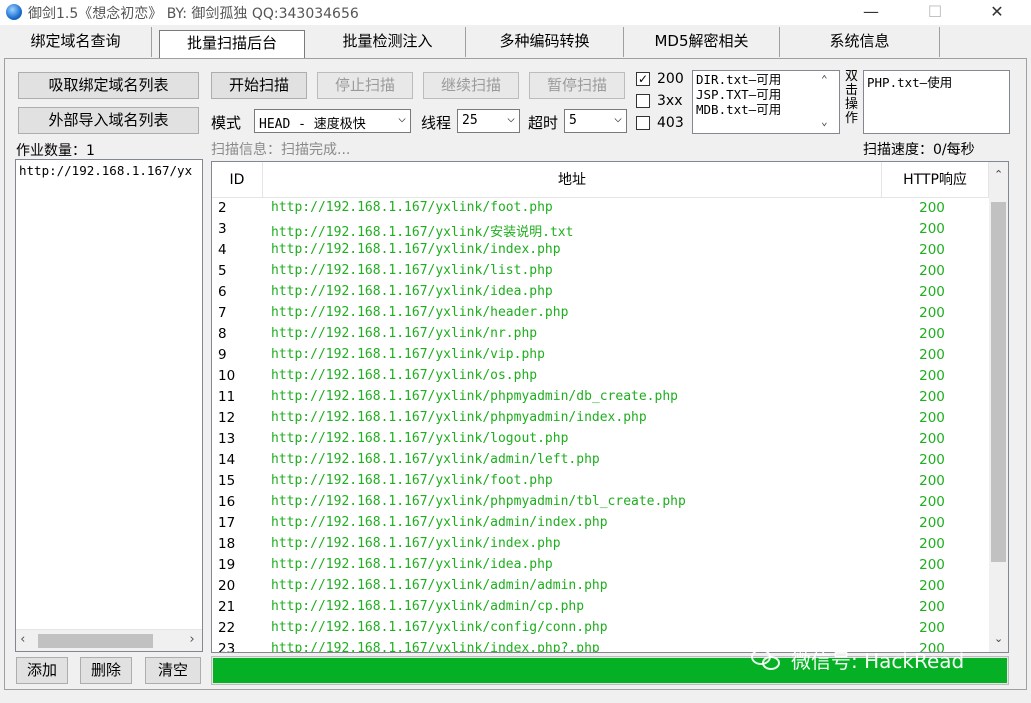 This screenshot has width=1031, height=703. I want to click on mode-select: HEAD - 速度极快 ⌵, so click(332, 121).